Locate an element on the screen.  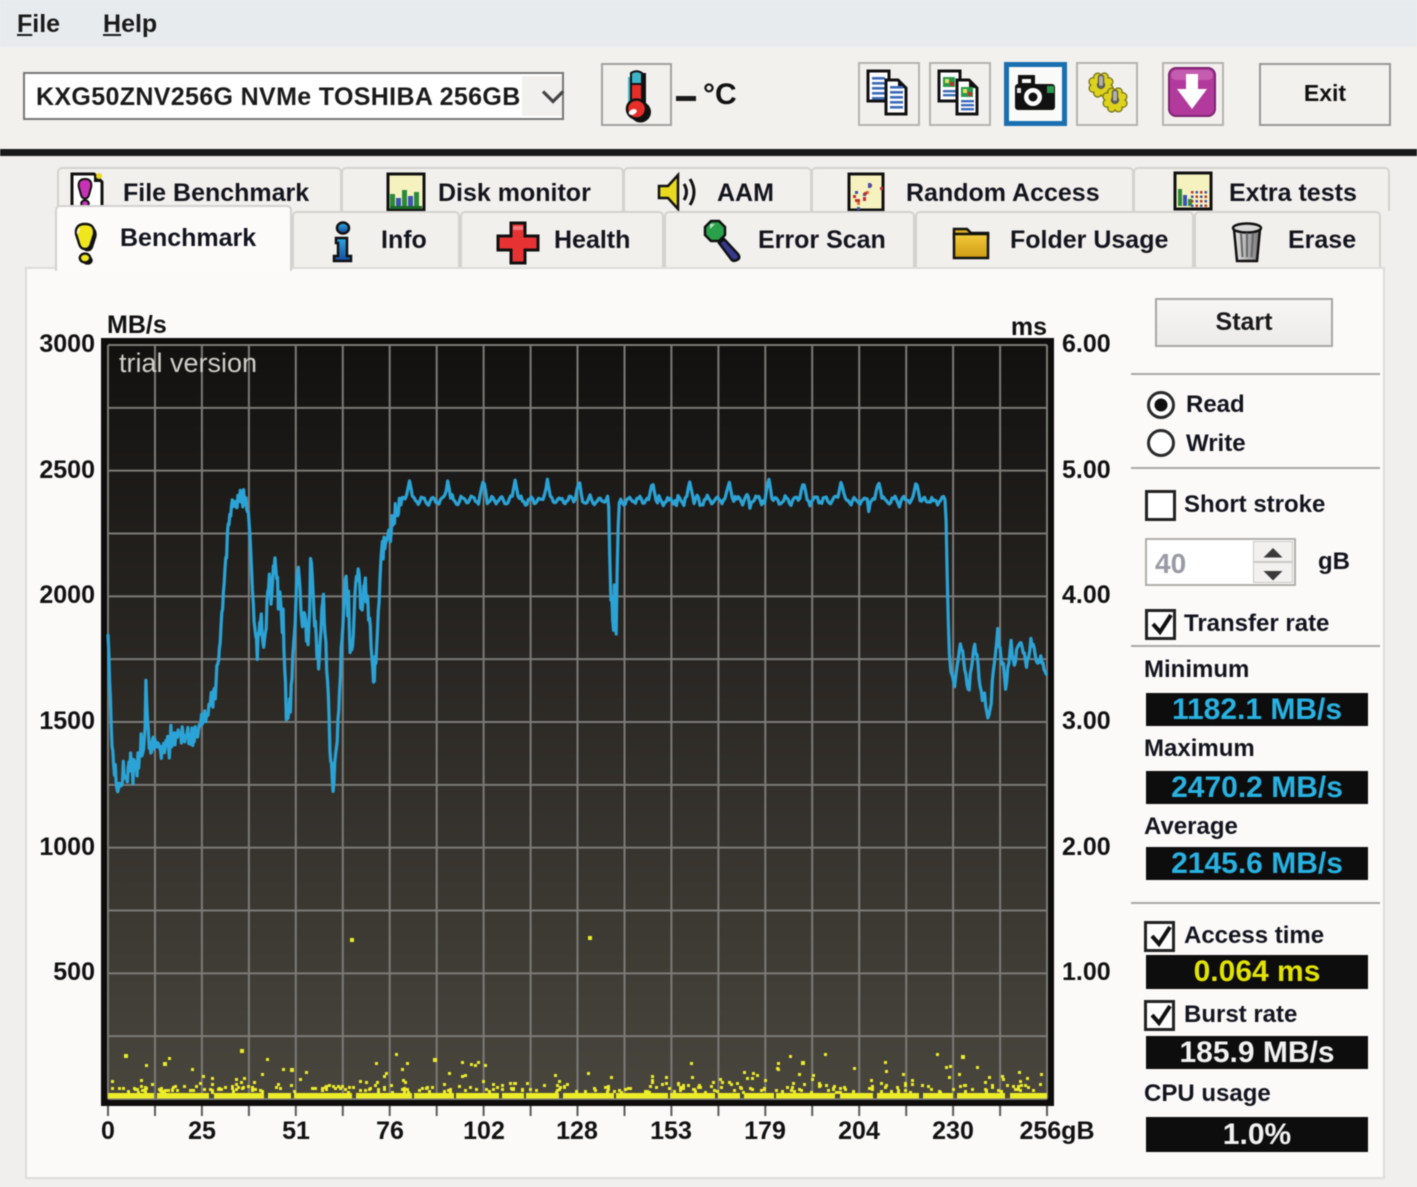
svg-text: trial version is located at coordinates (188, 363).